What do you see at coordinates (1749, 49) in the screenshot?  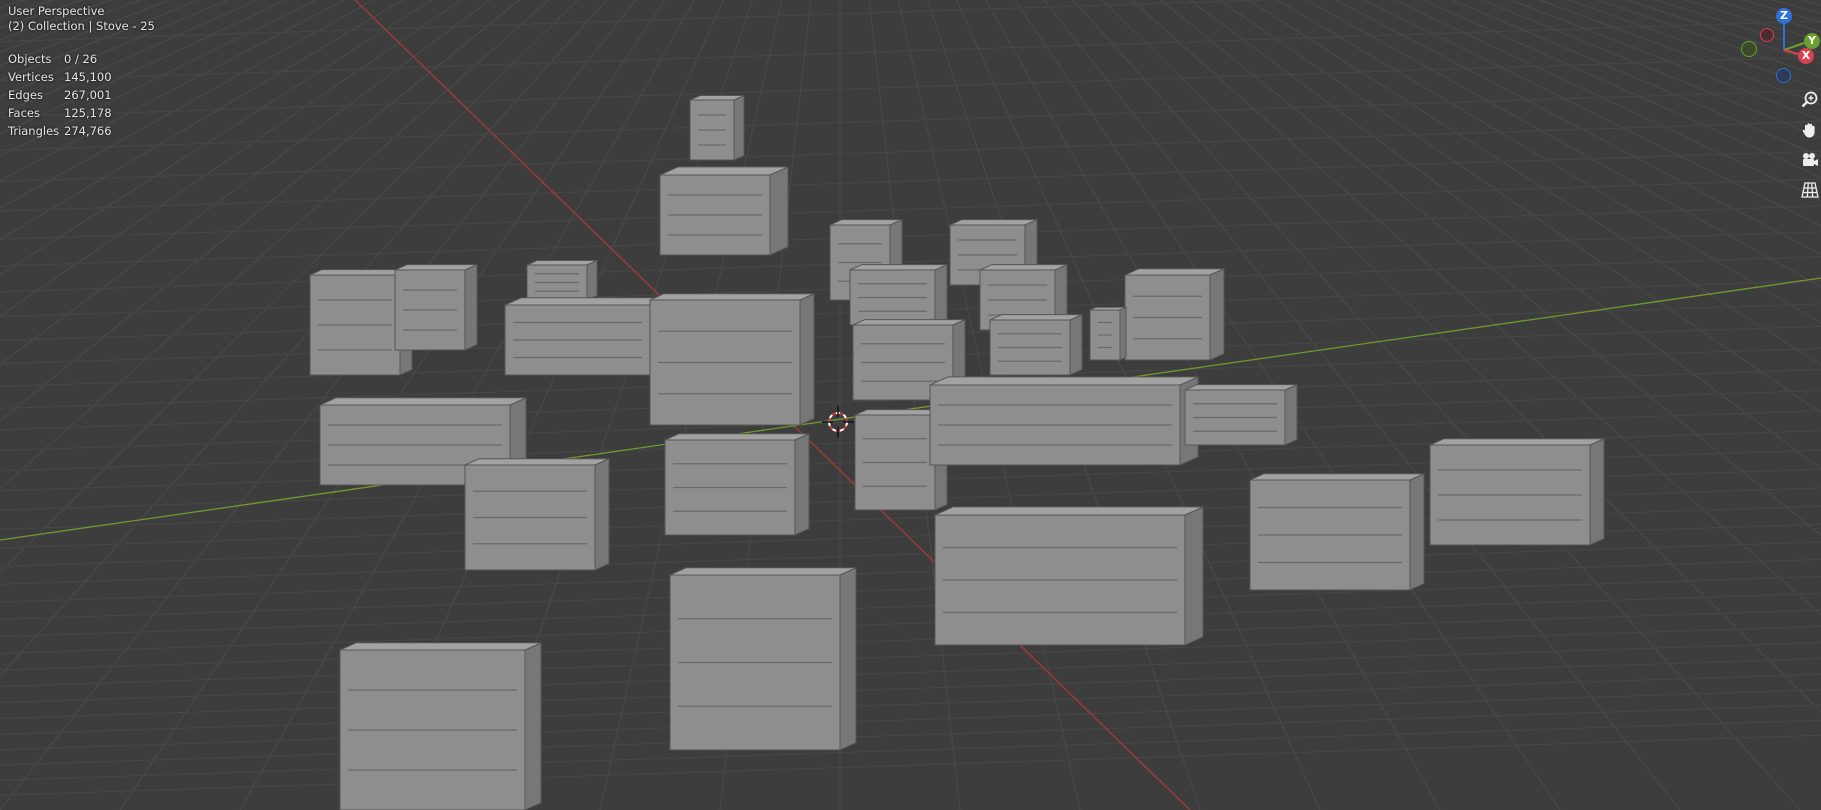 I see `gizmo-neg-y-axis` at bounding box center [1749, 49].